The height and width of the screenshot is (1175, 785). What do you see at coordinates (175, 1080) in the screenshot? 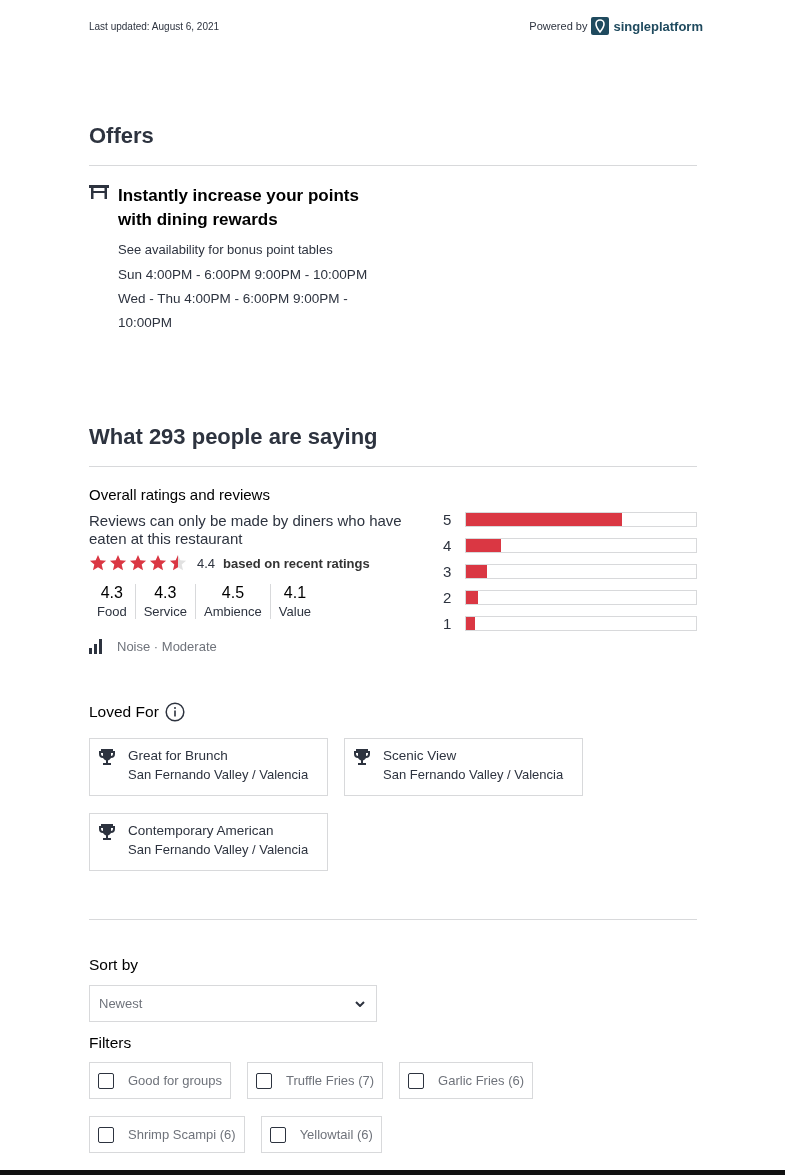
I see `filter-label: Good for groups` at bounding box center [175, 1080].